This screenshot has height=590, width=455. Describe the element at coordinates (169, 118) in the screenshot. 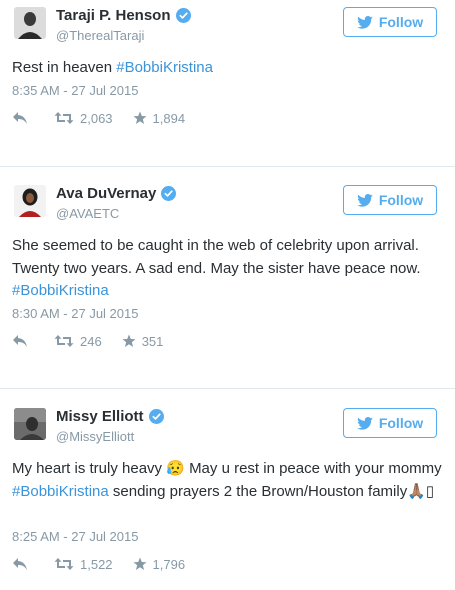

I see `favorite-count: 1,894` at that location.